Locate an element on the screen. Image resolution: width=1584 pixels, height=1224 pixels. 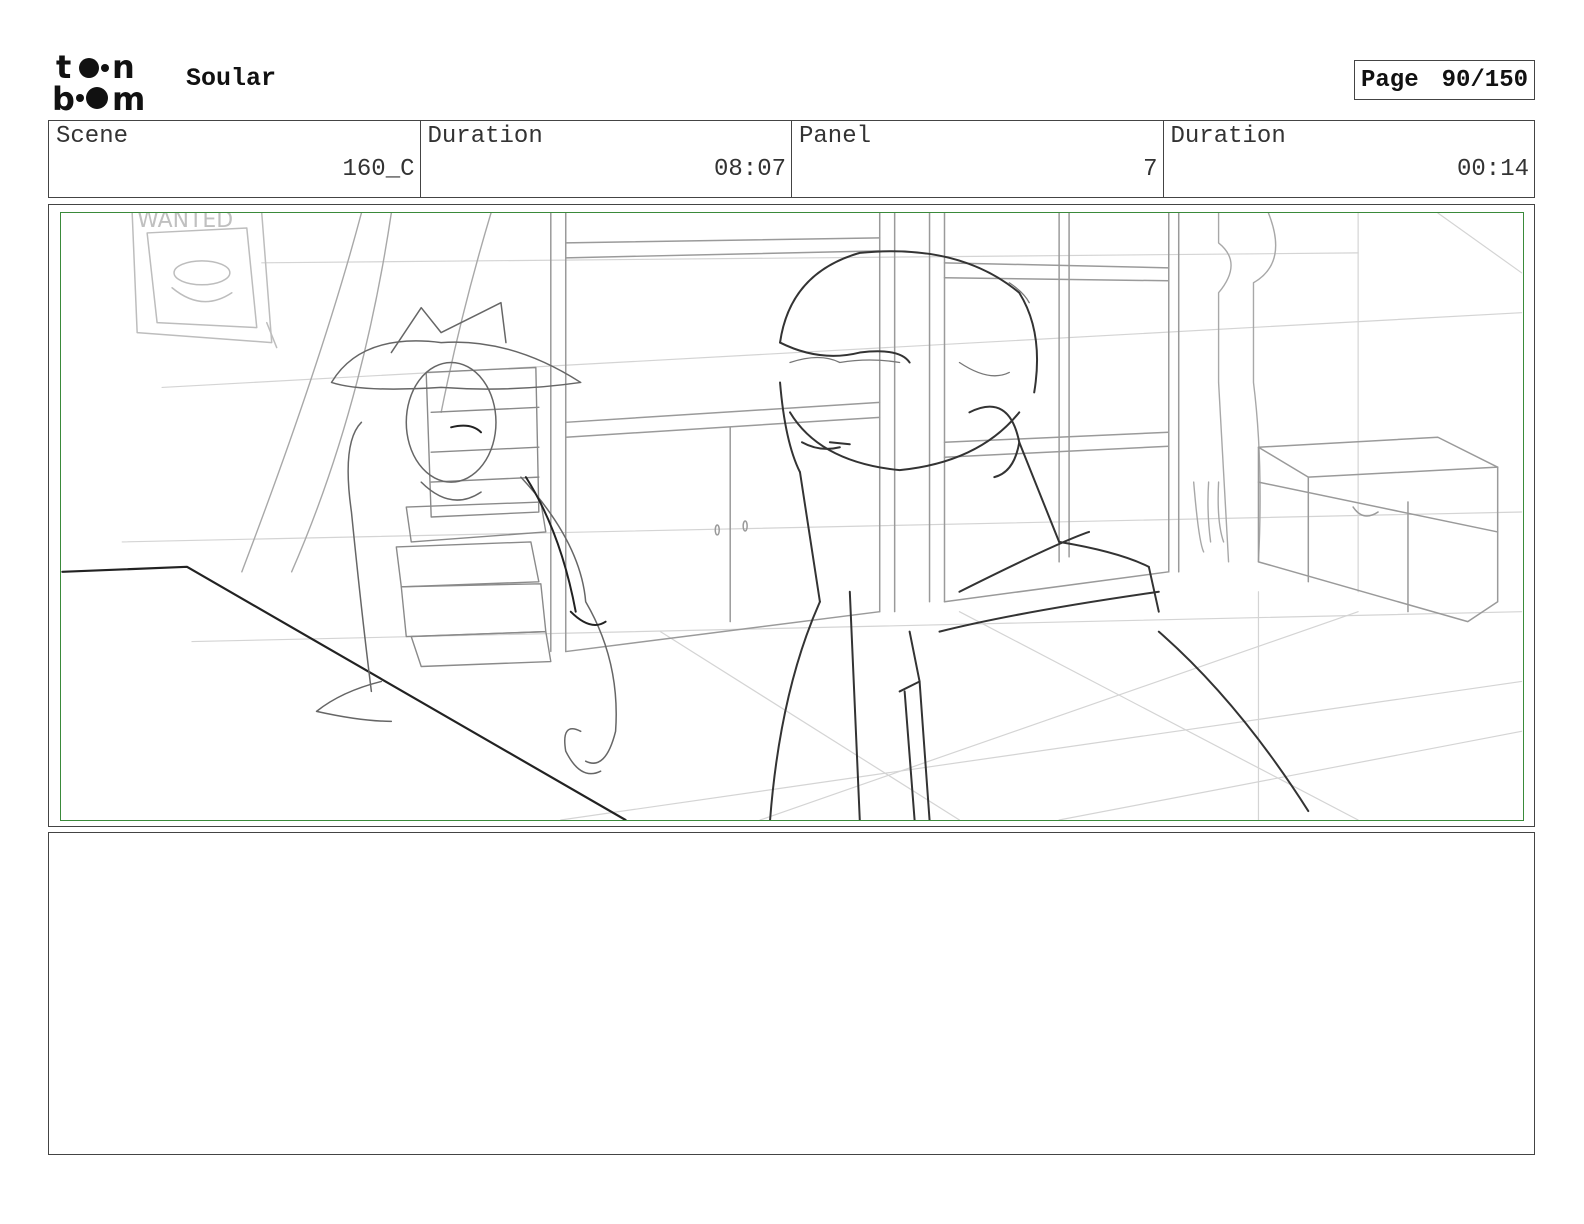
toon-boom-logo: t n b m is located at coordinates (108, 81).